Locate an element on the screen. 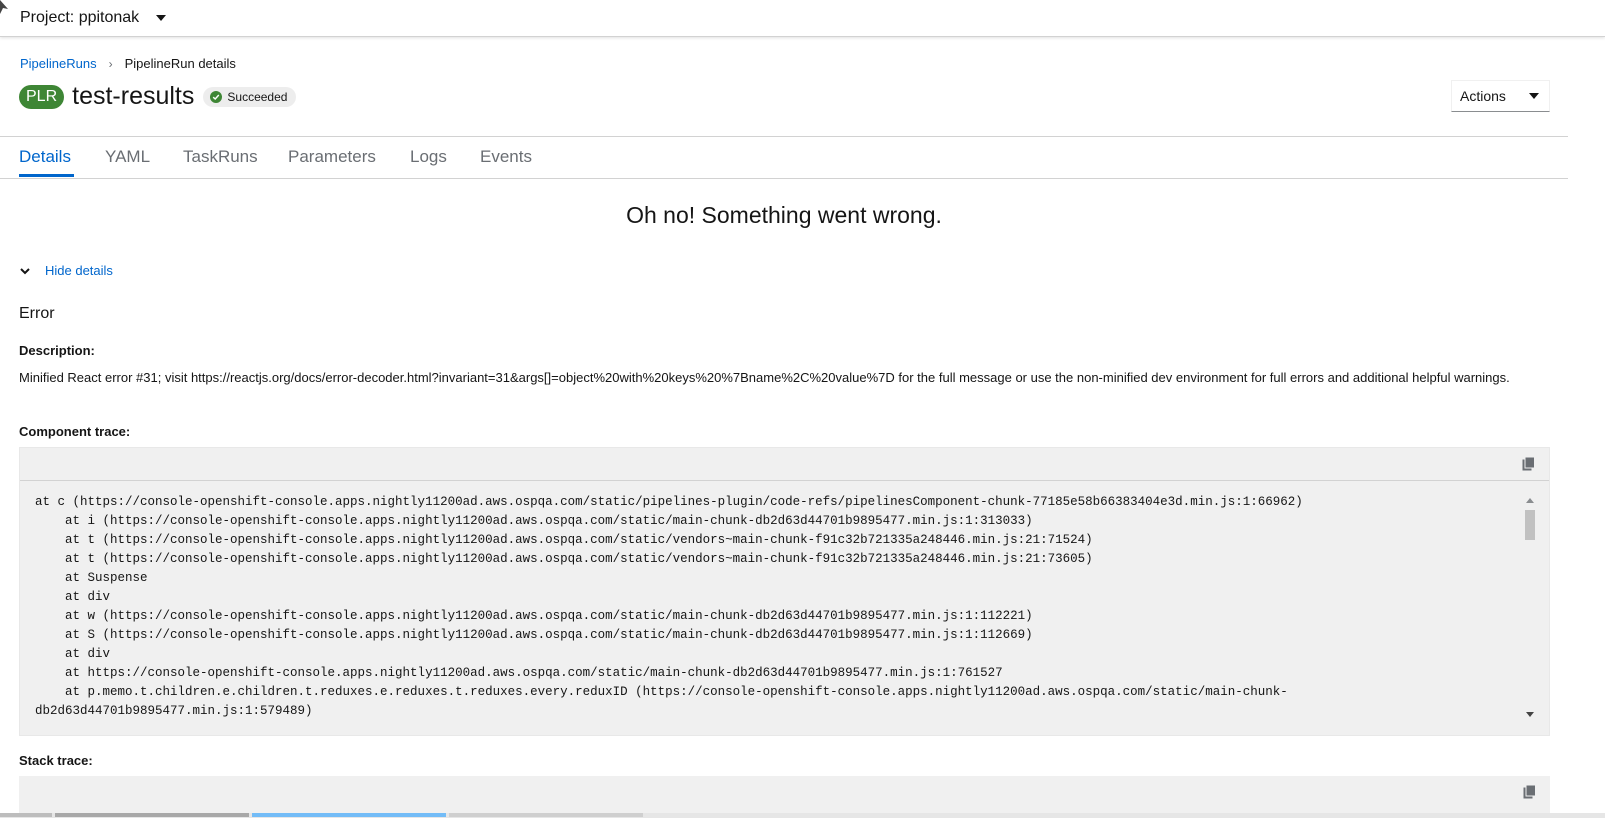 The height and width of the screenshot is (818, 1605). page-title: test-results is located at coordinates (133, 96).